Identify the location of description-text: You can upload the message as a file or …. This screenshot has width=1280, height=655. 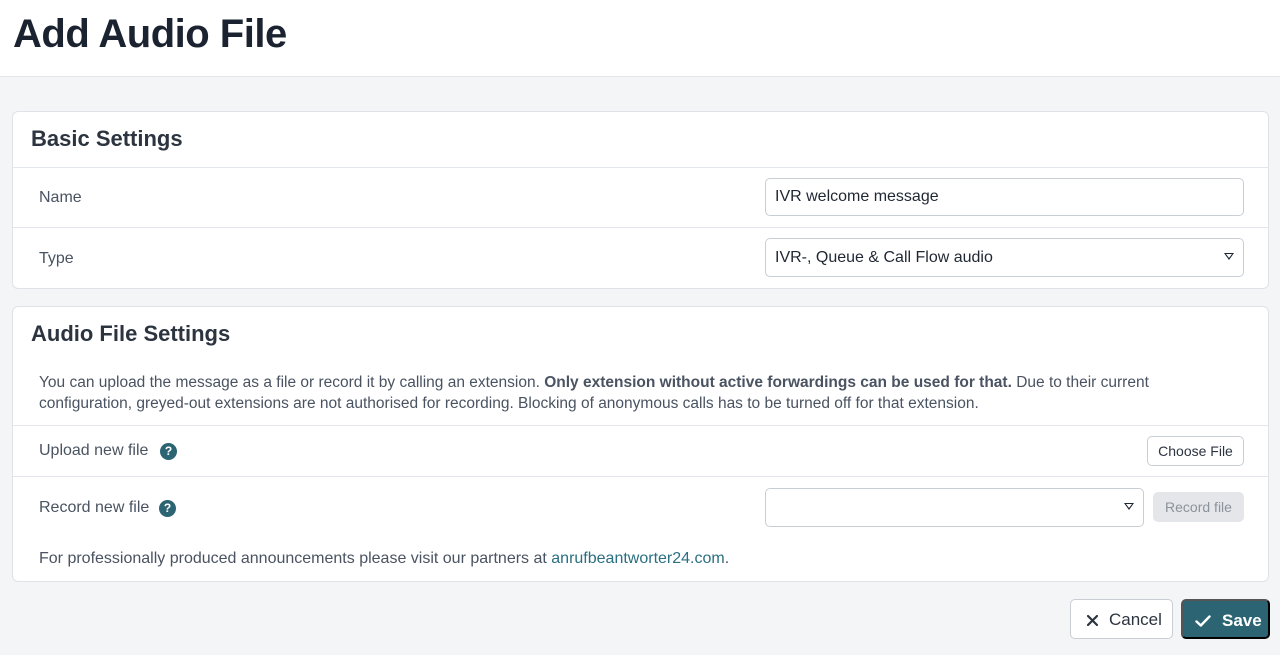
(292, 382).